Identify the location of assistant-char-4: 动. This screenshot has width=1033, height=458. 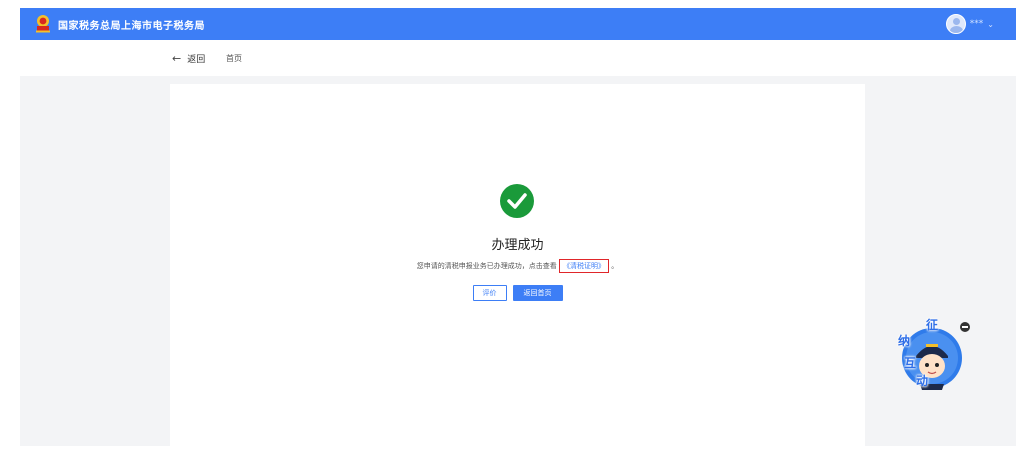
(922, 381).